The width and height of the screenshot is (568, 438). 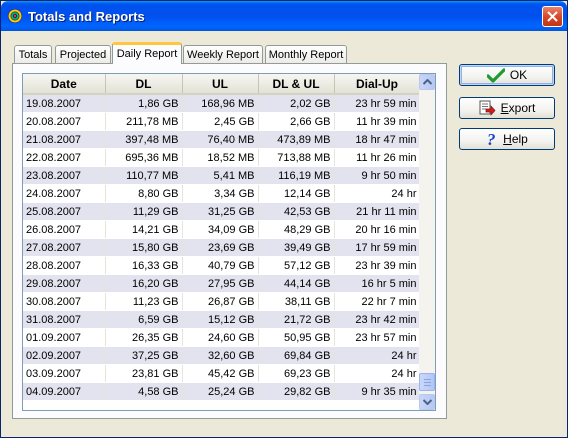 What do you see at coordinates (64, 121) in the screenshot?
I see `cell-date: 20.08.2007` at bounding box center [64, 121].